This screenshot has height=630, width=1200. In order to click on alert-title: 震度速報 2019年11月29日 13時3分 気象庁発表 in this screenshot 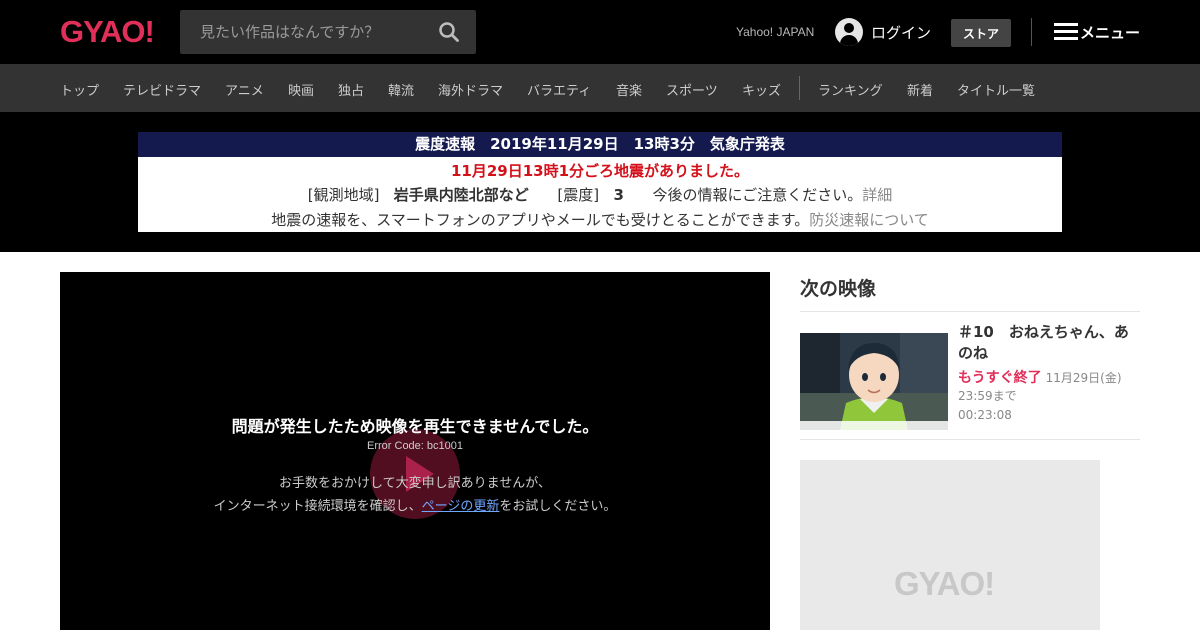, I will do `click(600, 144)`.